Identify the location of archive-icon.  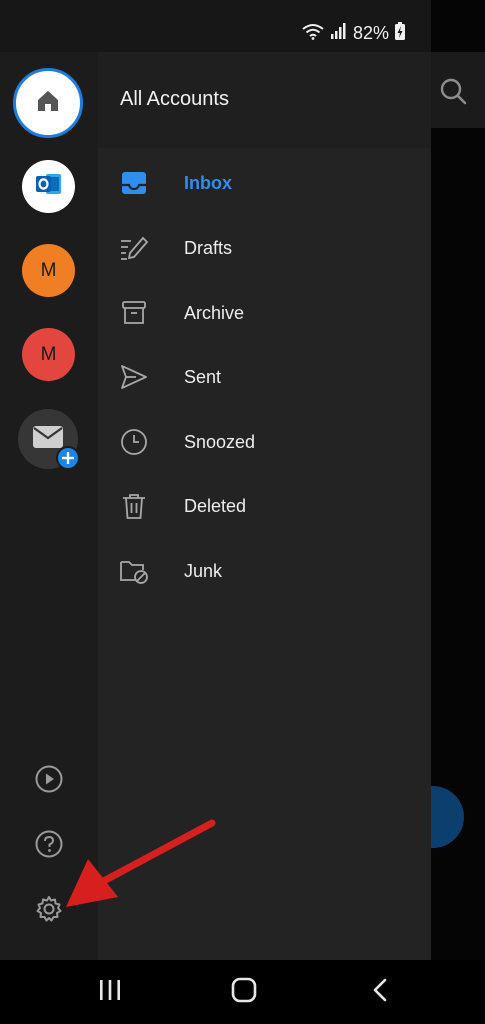
(134, 313).